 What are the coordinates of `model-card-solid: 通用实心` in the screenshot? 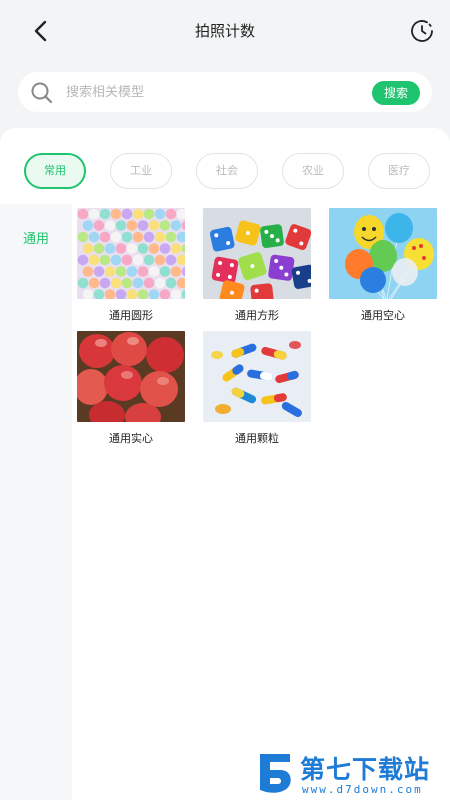 It's located at (132, 388).